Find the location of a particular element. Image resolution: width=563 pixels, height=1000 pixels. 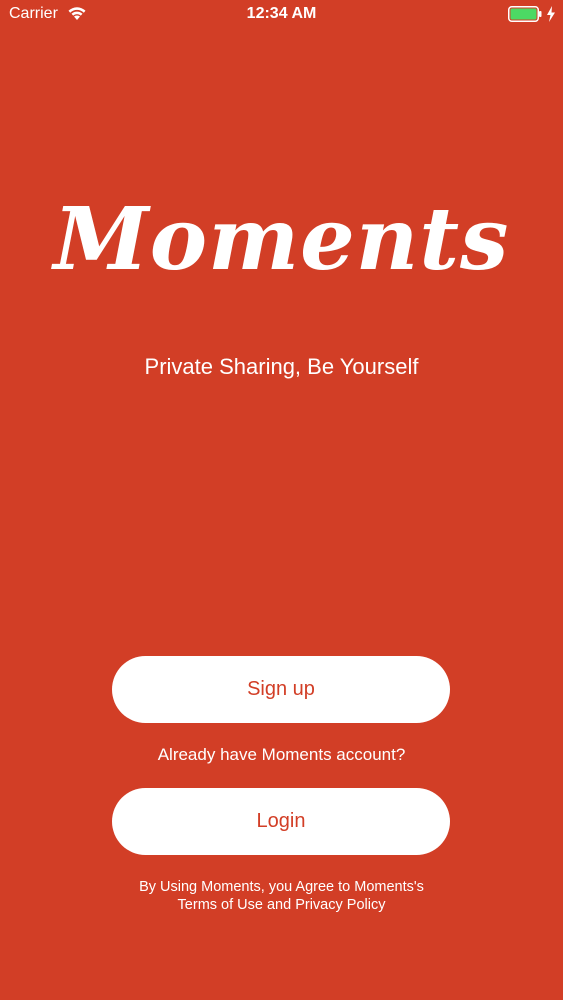

clock-time: 12:34 AM is located at coordinates (281, 13).